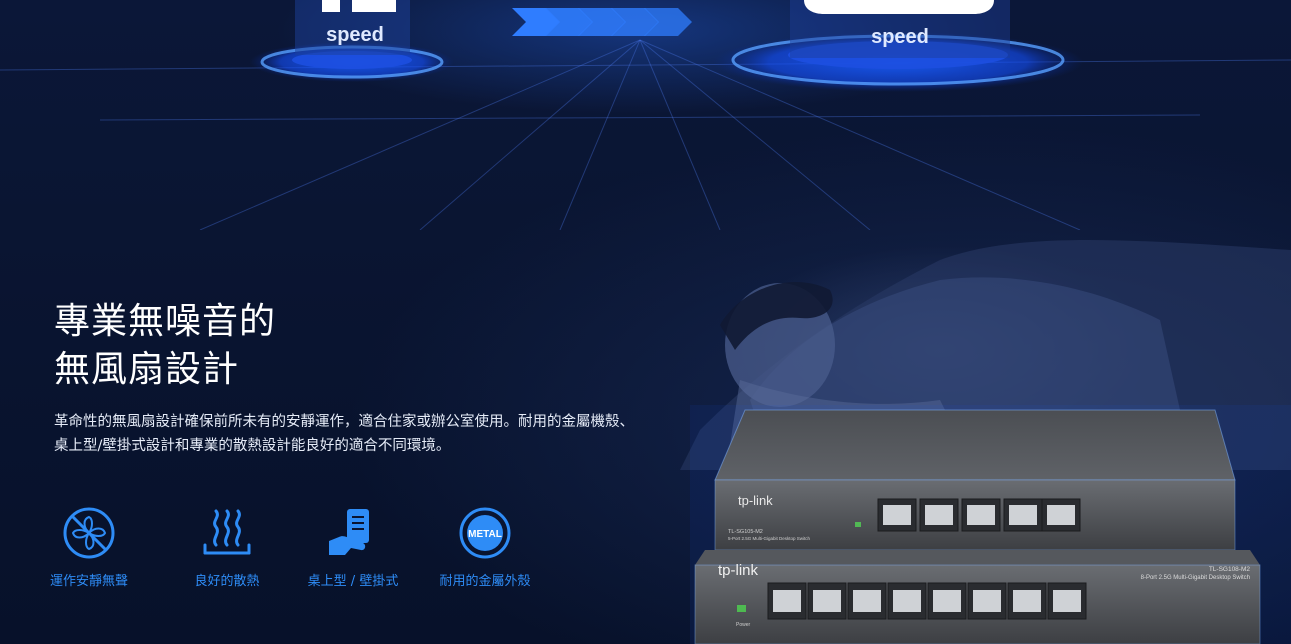 The width and height of the screenshot is (1291, 644). Describe the element at coordinates (755, 500) in the screenshot. I see `top-brand-logo: tp-link` at that location.